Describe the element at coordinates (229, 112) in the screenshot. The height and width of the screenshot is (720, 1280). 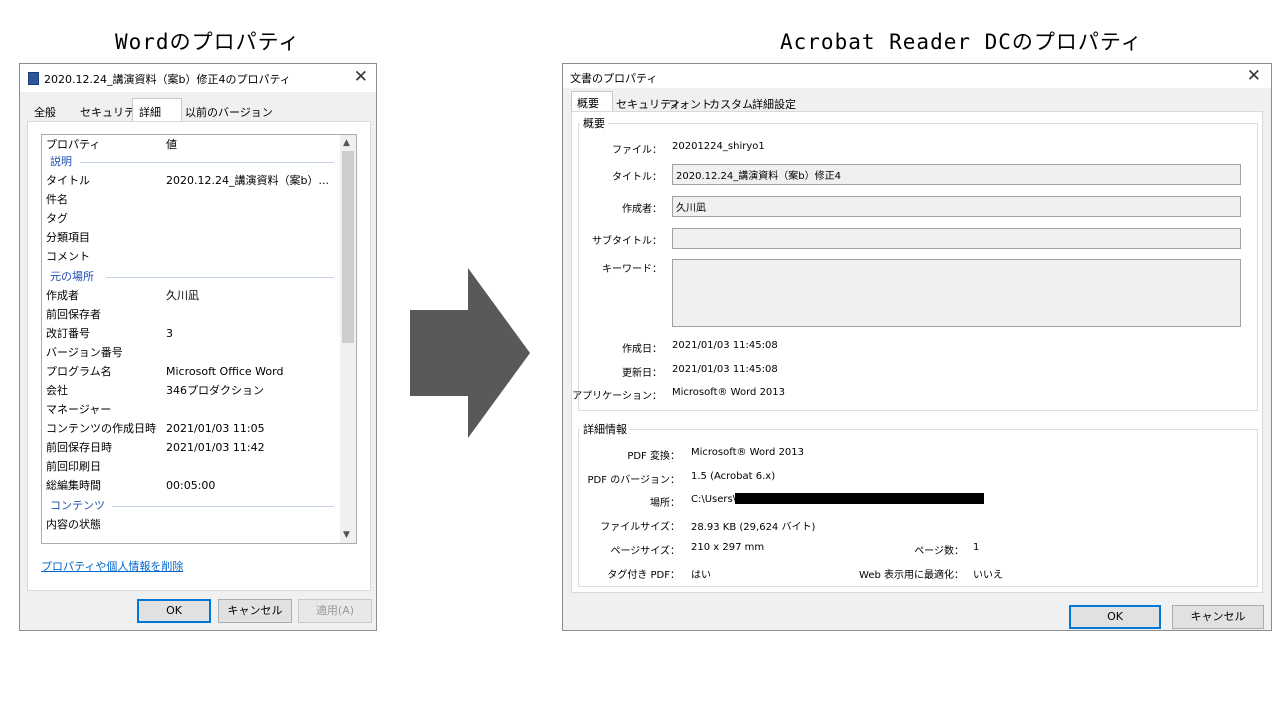
I see `tab-previous-versions: 以前のバージョン` at that location.